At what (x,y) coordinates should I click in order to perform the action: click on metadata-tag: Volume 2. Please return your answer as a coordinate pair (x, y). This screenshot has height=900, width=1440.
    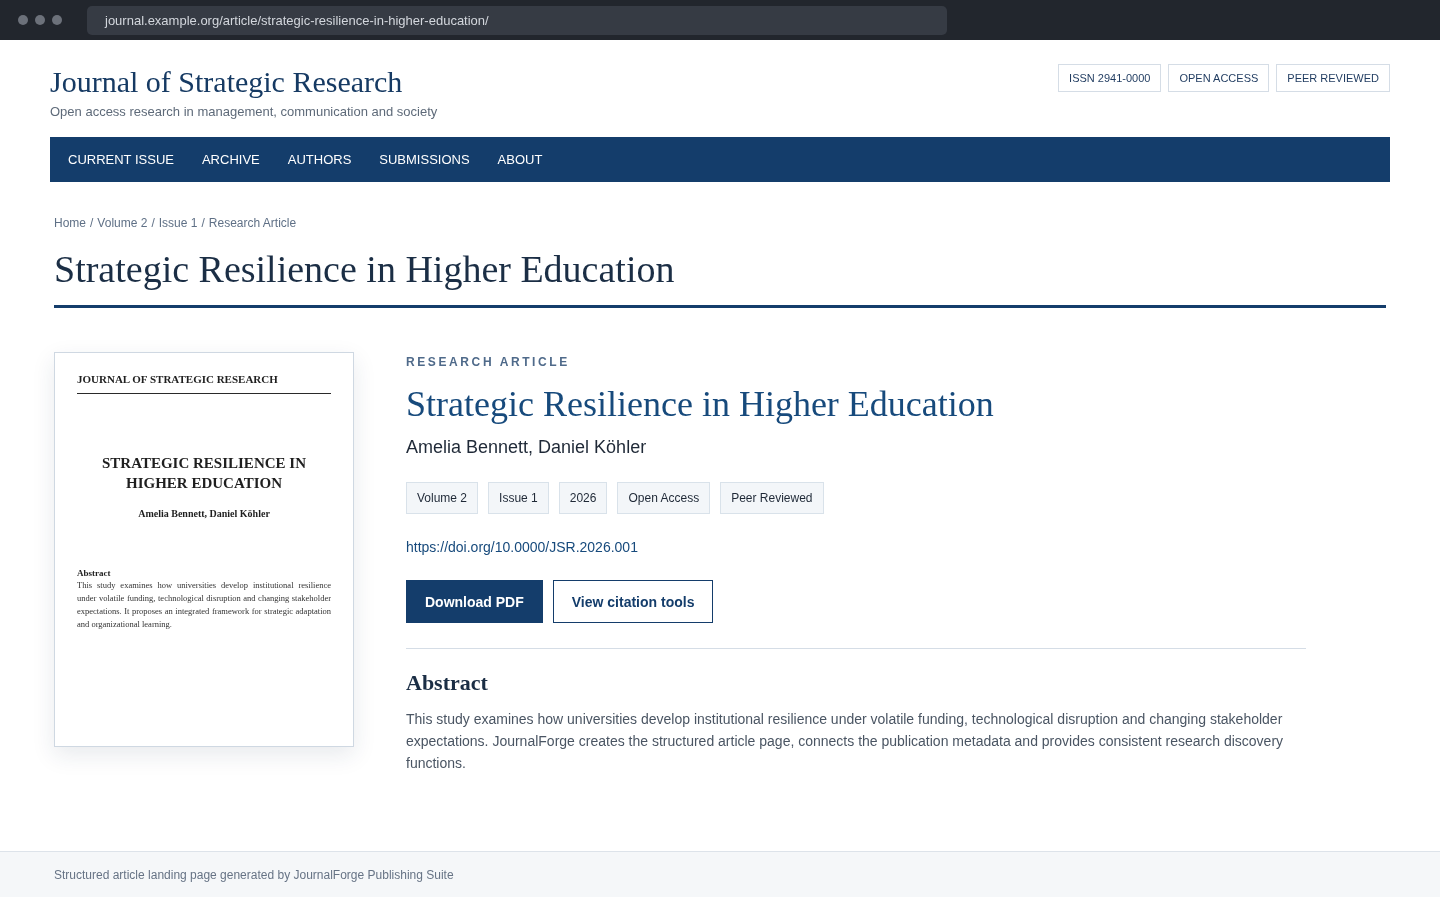
    Looking at the image, I should click on (442, 498).